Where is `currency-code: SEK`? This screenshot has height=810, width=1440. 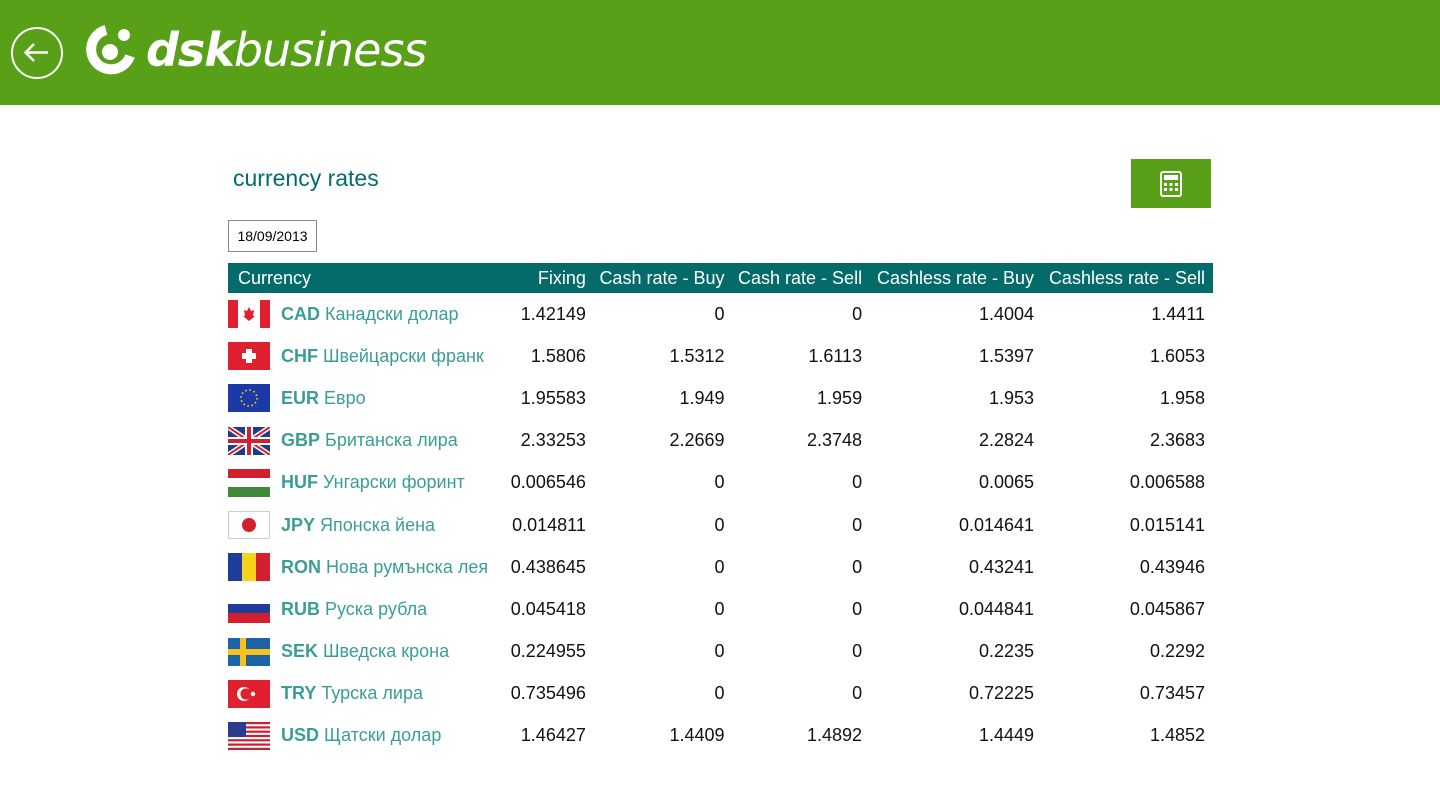
currency-code: SEK is located at coordinates (300, 651).